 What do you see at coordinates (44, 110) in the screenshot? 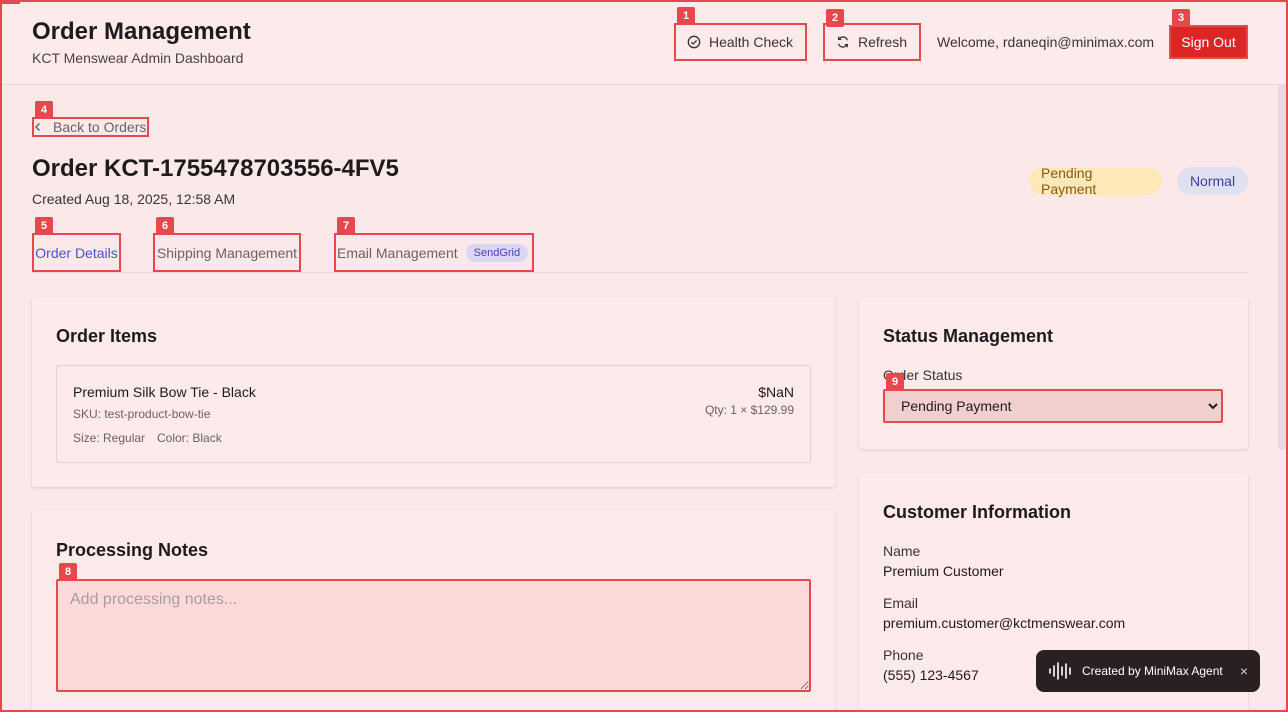
I see `marker-number-4: 4` at bounding box center [44, 110].